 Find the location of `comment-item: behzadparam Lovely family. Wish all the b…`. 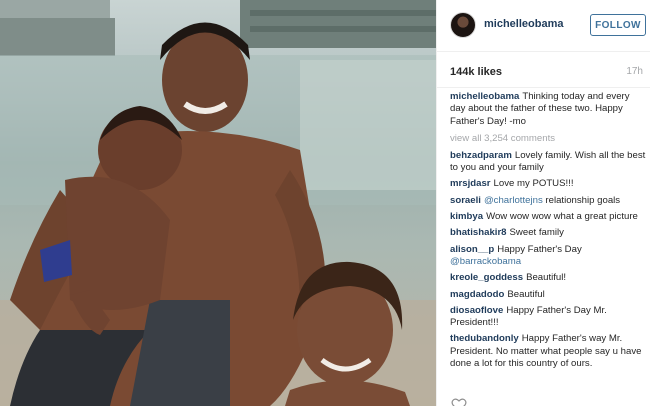

comment-item: behzadparam Lovely family. Wish all the b… is located at coordinates (548, 162).